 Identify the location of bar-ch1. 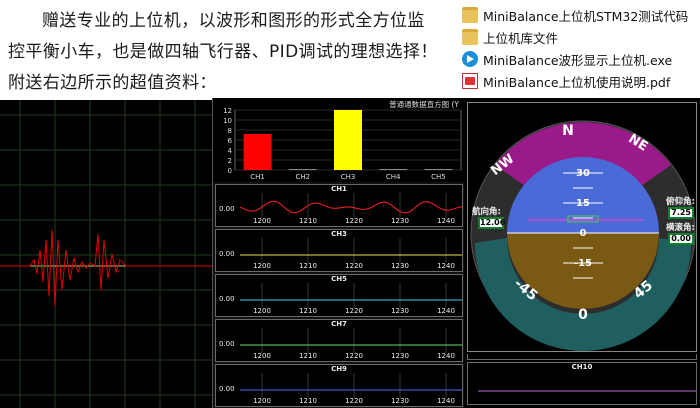
(257, 152).